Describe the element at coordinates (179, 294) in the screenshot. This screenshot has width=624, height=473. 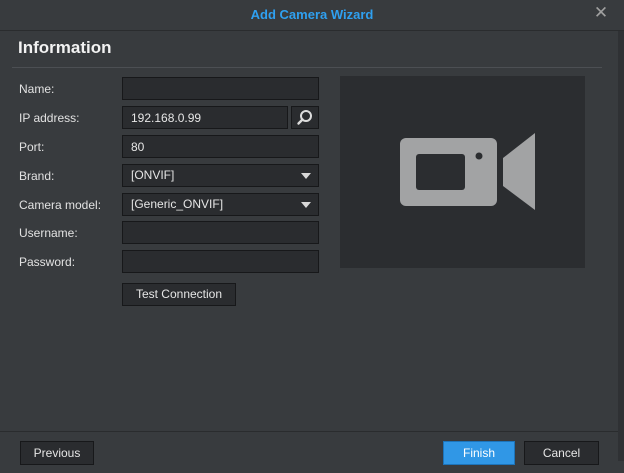
I see `test-connection-button: Test Connection` at that location.